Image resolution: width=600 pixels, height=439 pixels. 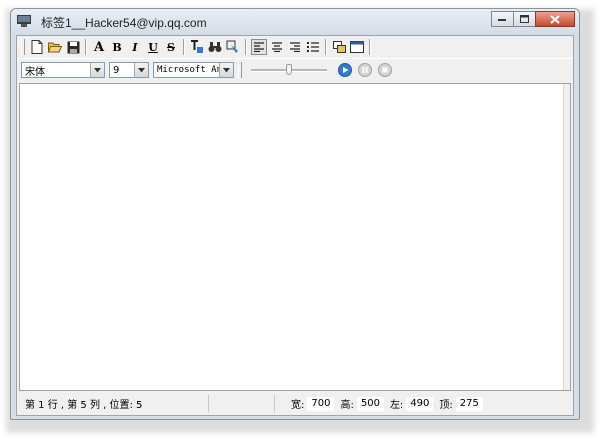 I want to click on save-icon, so click(x=73, y=47).